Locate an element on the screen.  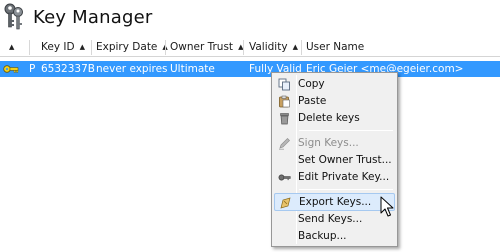
sign-pen-icon is located at coordinates (284, 144).